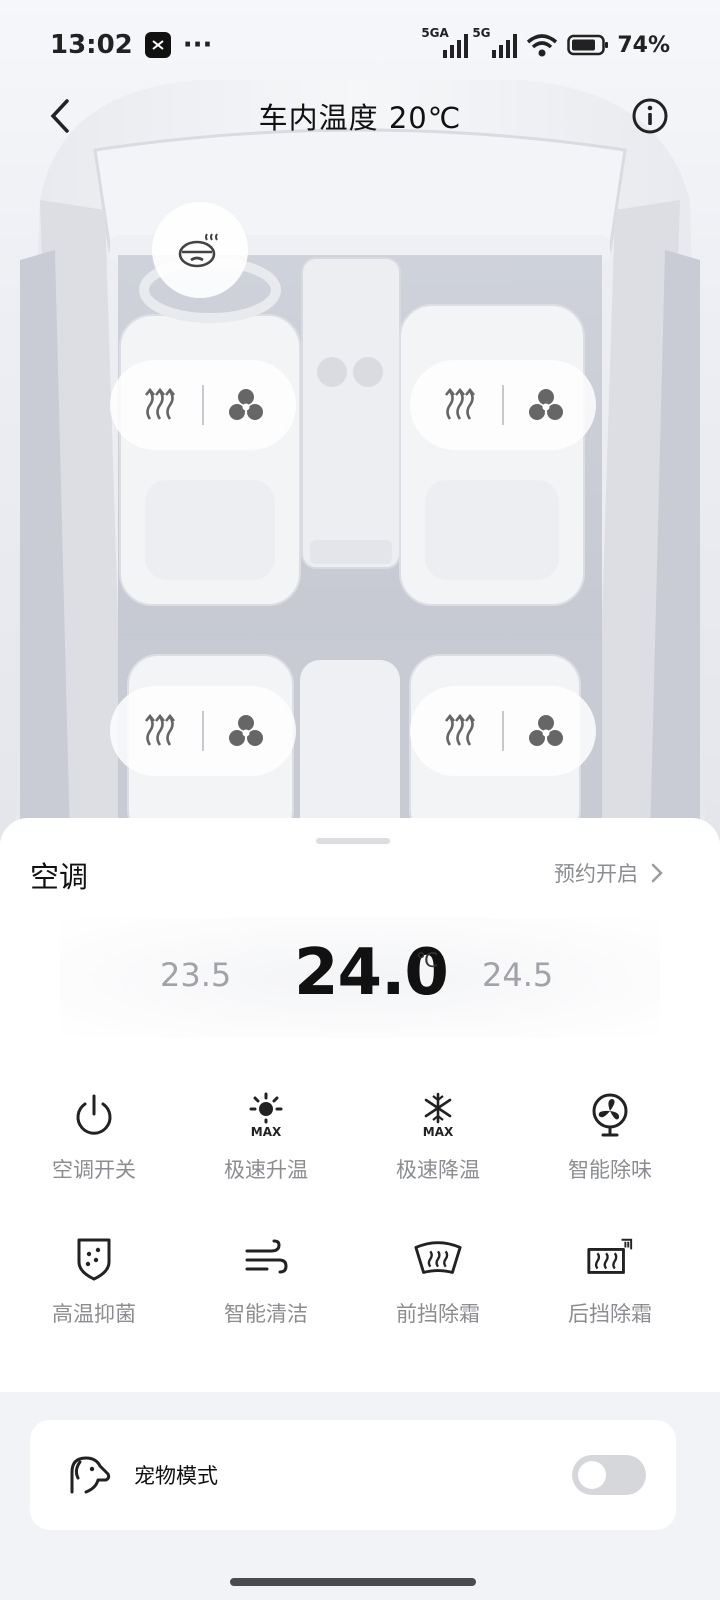 The image size is (720, 1600). Describe the element at coordinates (610, 1314) in the screenshot. I see `function-label: 后挡除霜` at that location.